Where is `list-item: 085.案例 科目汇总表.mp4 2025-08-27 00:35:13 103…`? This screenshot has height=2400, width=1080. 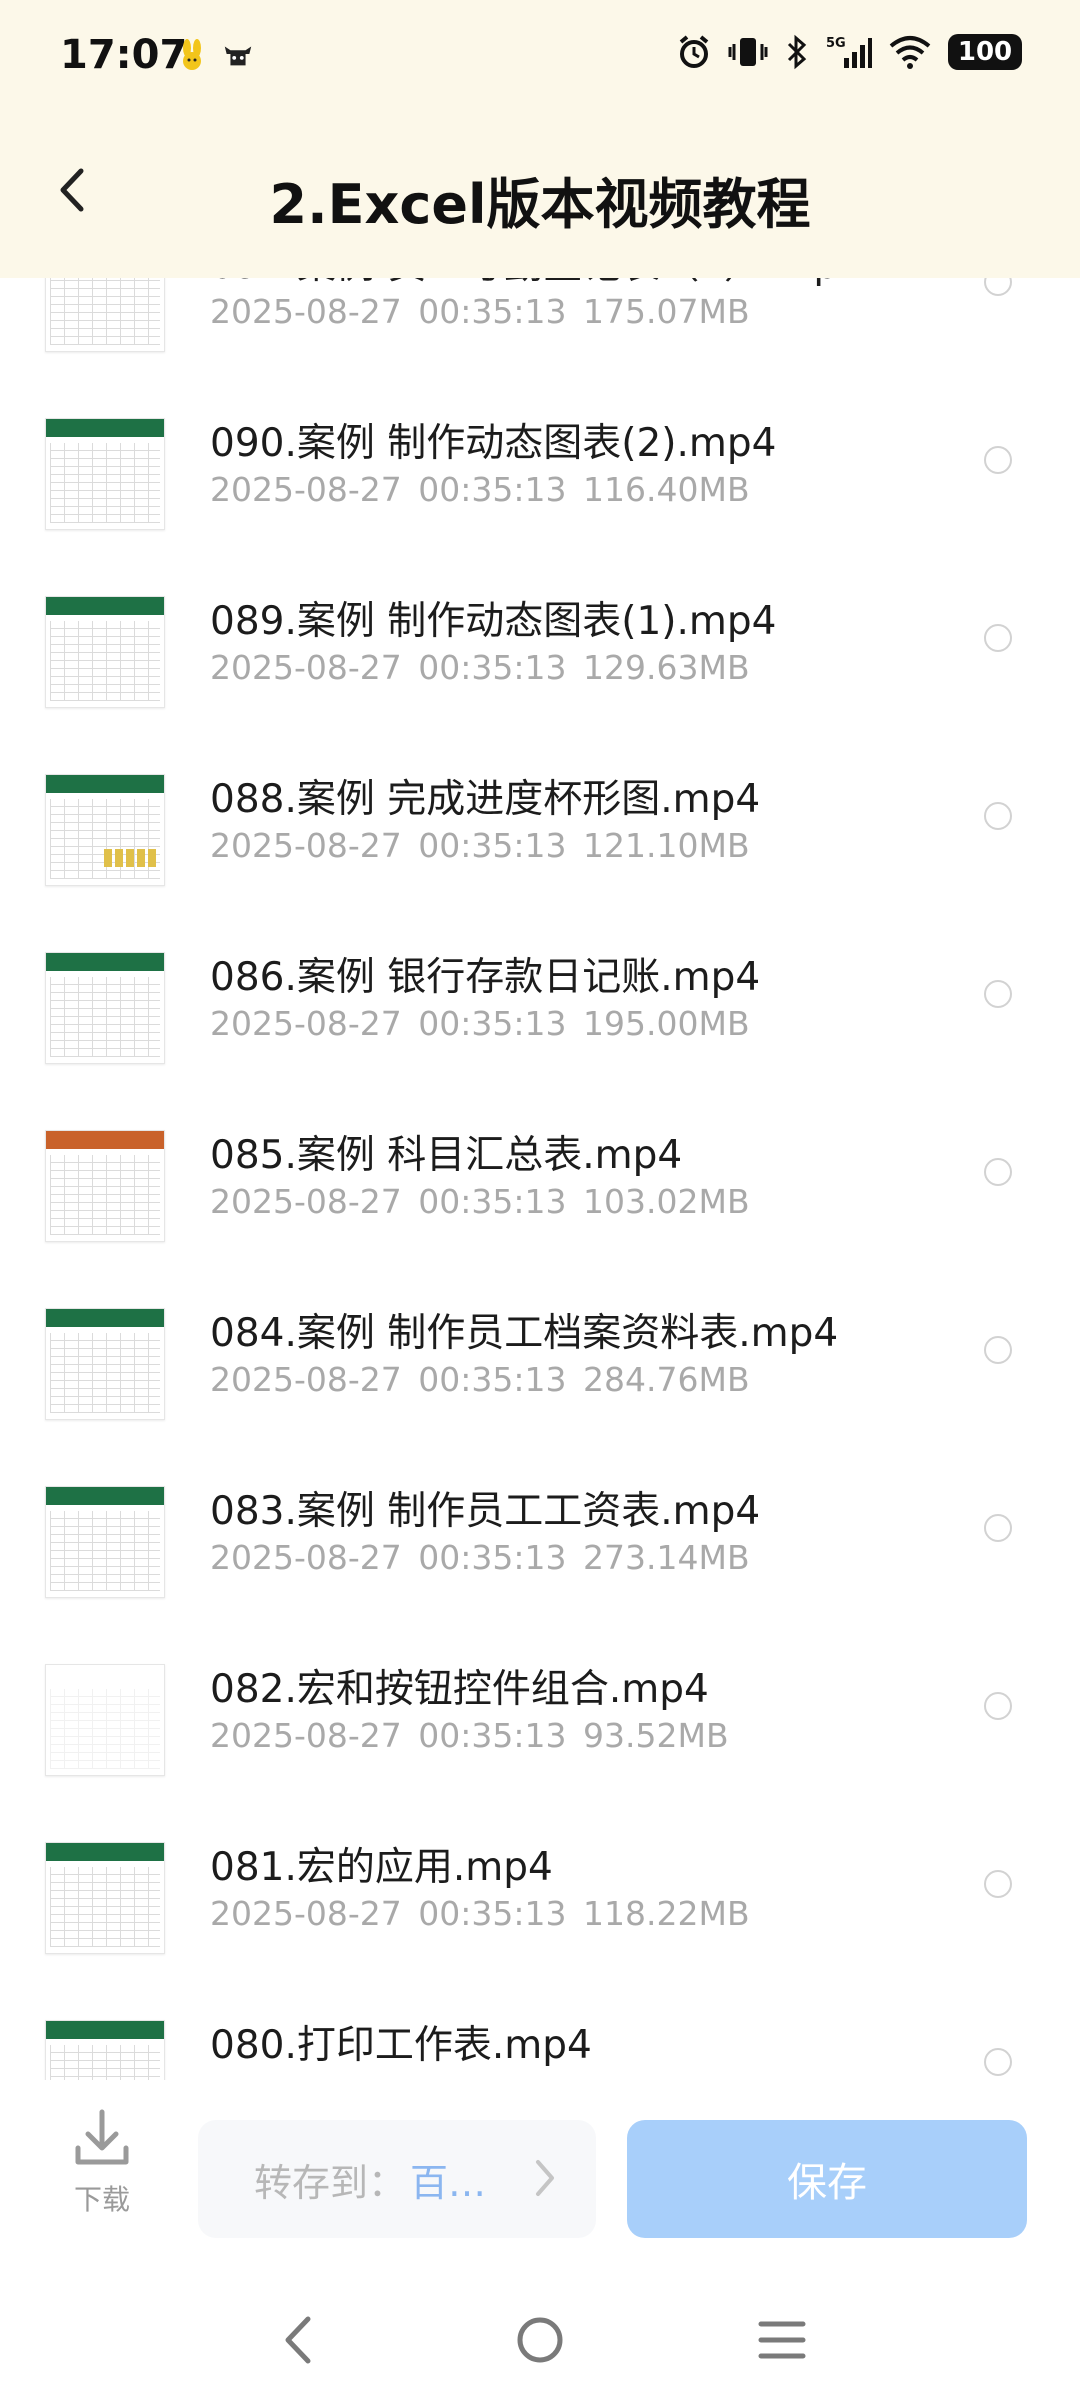
list-item: 085.案例 科目汇总表.mp4 2025-08-27 00:35:13 103… is located at coordinates (540, 1163).